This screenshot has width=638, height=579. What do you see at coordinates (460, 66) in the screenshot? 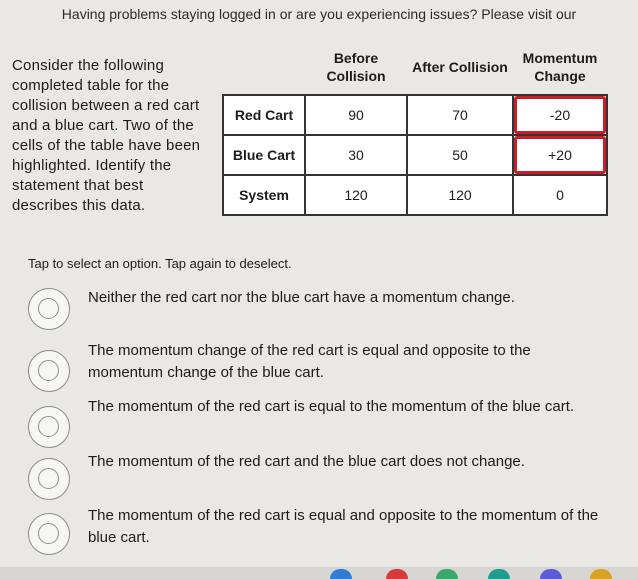
I see `table-header-after: After Collision` at bounding box center [460, 66].